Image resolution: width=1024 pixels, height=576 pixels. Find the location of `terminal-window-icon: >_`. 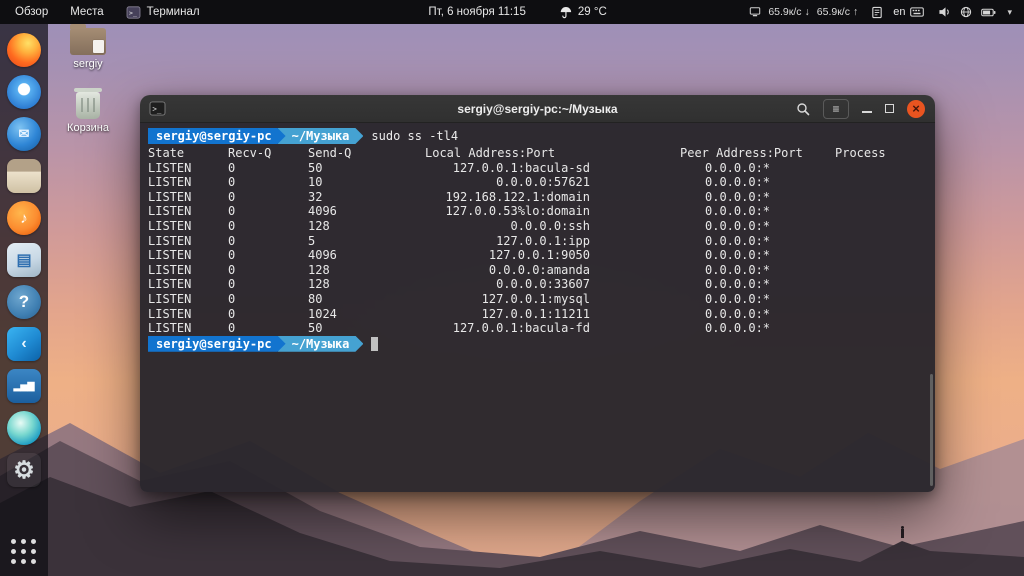

terminal-window-icon: >_ is located at coordinates (157, 108).